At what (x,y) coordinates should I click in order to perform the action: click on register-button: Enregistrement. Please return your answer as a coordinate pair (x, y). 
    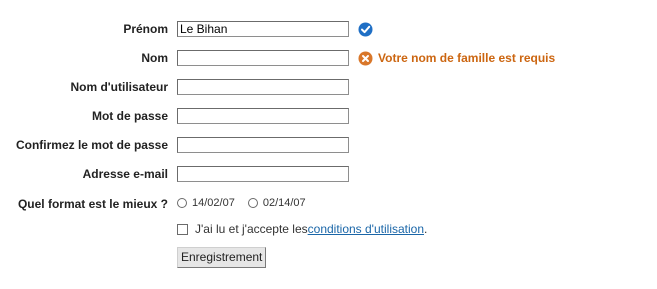
    Looking at the image, I should click on (222, 257).